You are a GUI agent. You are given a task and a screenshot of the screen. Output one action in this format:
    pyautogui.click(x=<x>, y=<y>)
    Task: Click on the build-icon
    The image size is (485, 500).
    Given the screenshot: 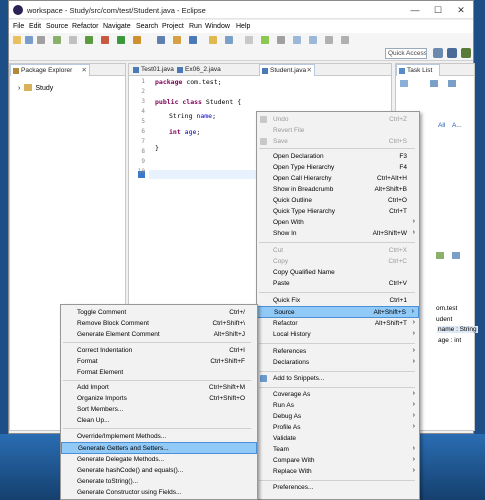 What is the action you would take?
    pyautogui.click(x=57, y=40)
    